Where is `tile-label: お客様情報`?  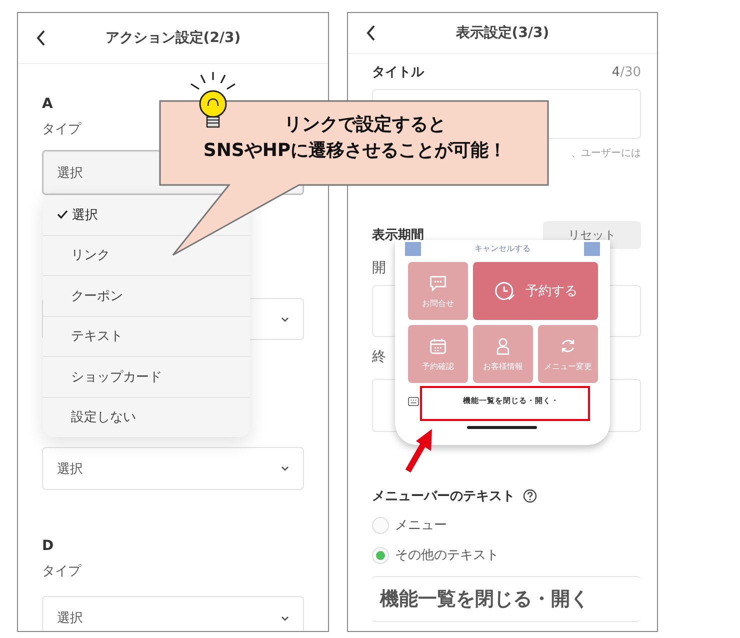 tile-label: お客様情報 is located at coordinates (503, 366).